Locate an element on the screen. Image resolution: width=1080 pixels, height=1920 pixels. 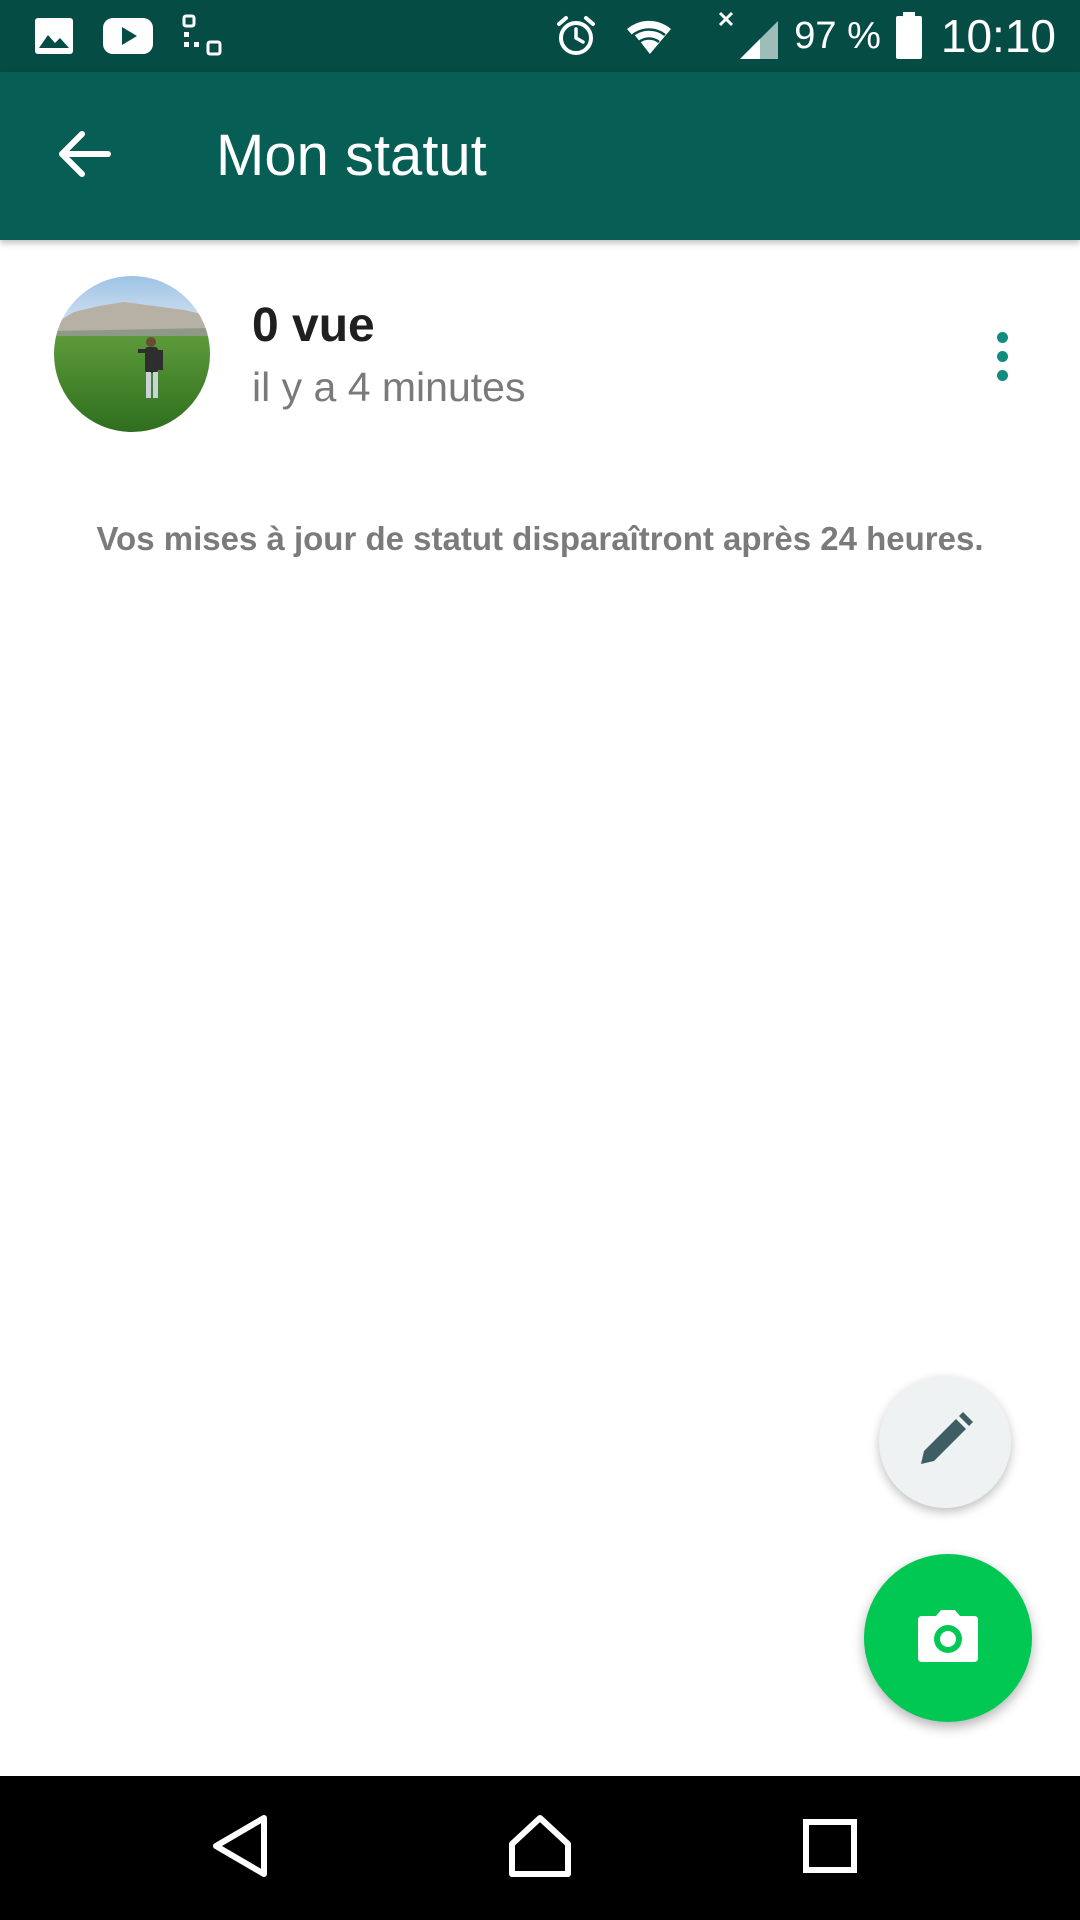
back-triangle-icon is located at coordinates (240, 1848).